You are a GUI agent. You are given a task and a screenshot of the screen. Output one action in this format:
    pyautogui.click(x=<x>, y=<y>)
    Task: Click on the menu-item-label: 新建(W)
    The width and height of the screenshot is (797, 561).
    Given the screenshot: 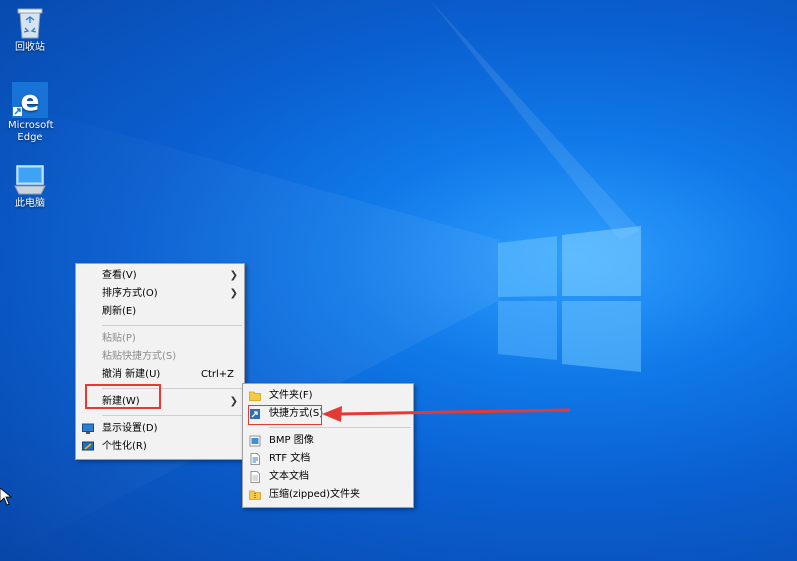 What is the action you would take?
    pyautogui.click(x=121, y=401)
    